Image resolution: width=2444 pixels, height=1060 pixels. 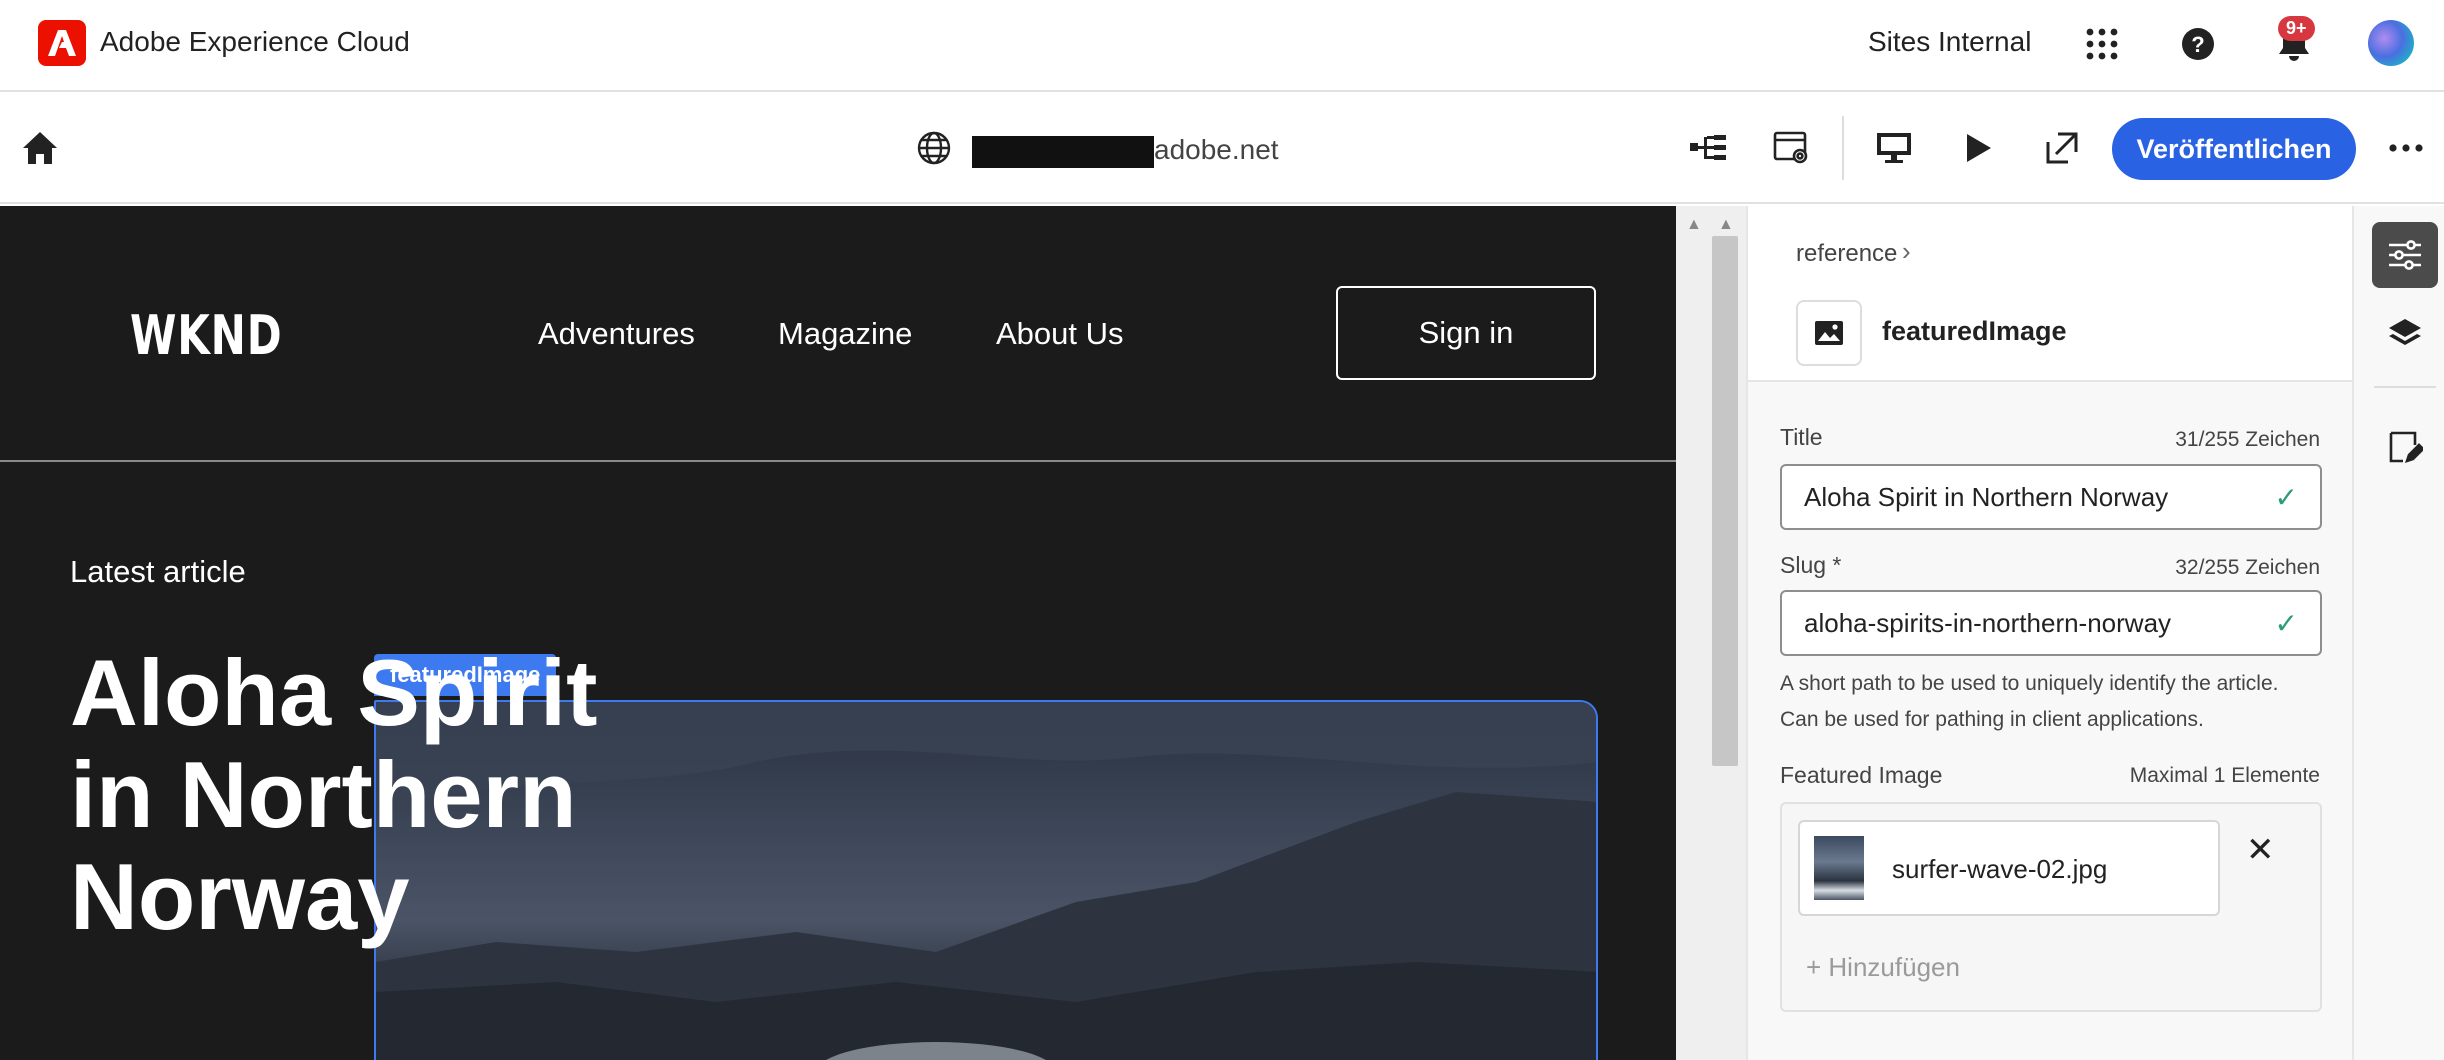 I want to click on help-icon: ?, so click(x=2198, y=44).